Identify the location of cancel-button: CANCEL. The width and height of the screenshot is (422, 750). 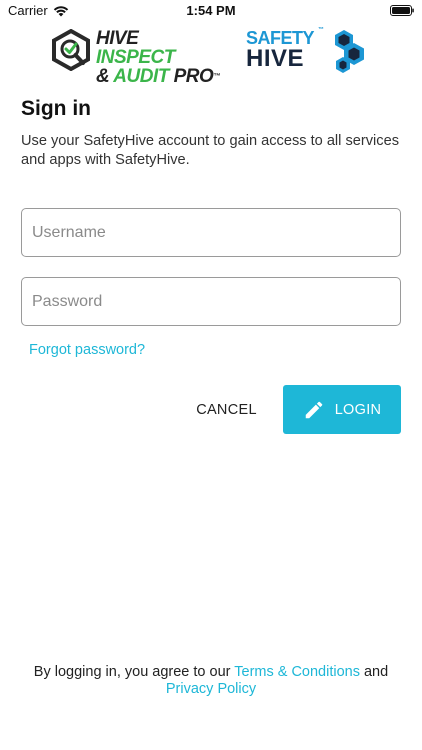
(226, 409).